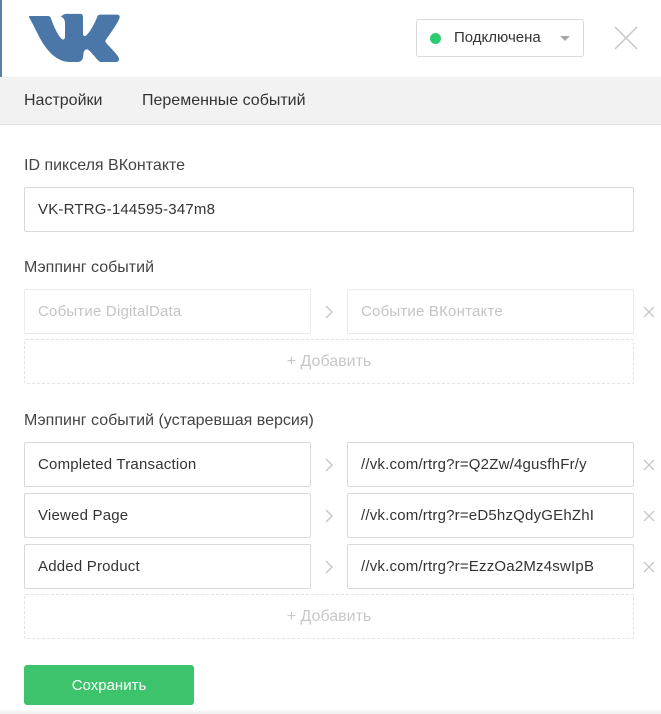 This screenshot has width=661, height=714. I want to click on legacy-mapping-label: Мэппинг событий (устаревшая версия), so click(169, 420).